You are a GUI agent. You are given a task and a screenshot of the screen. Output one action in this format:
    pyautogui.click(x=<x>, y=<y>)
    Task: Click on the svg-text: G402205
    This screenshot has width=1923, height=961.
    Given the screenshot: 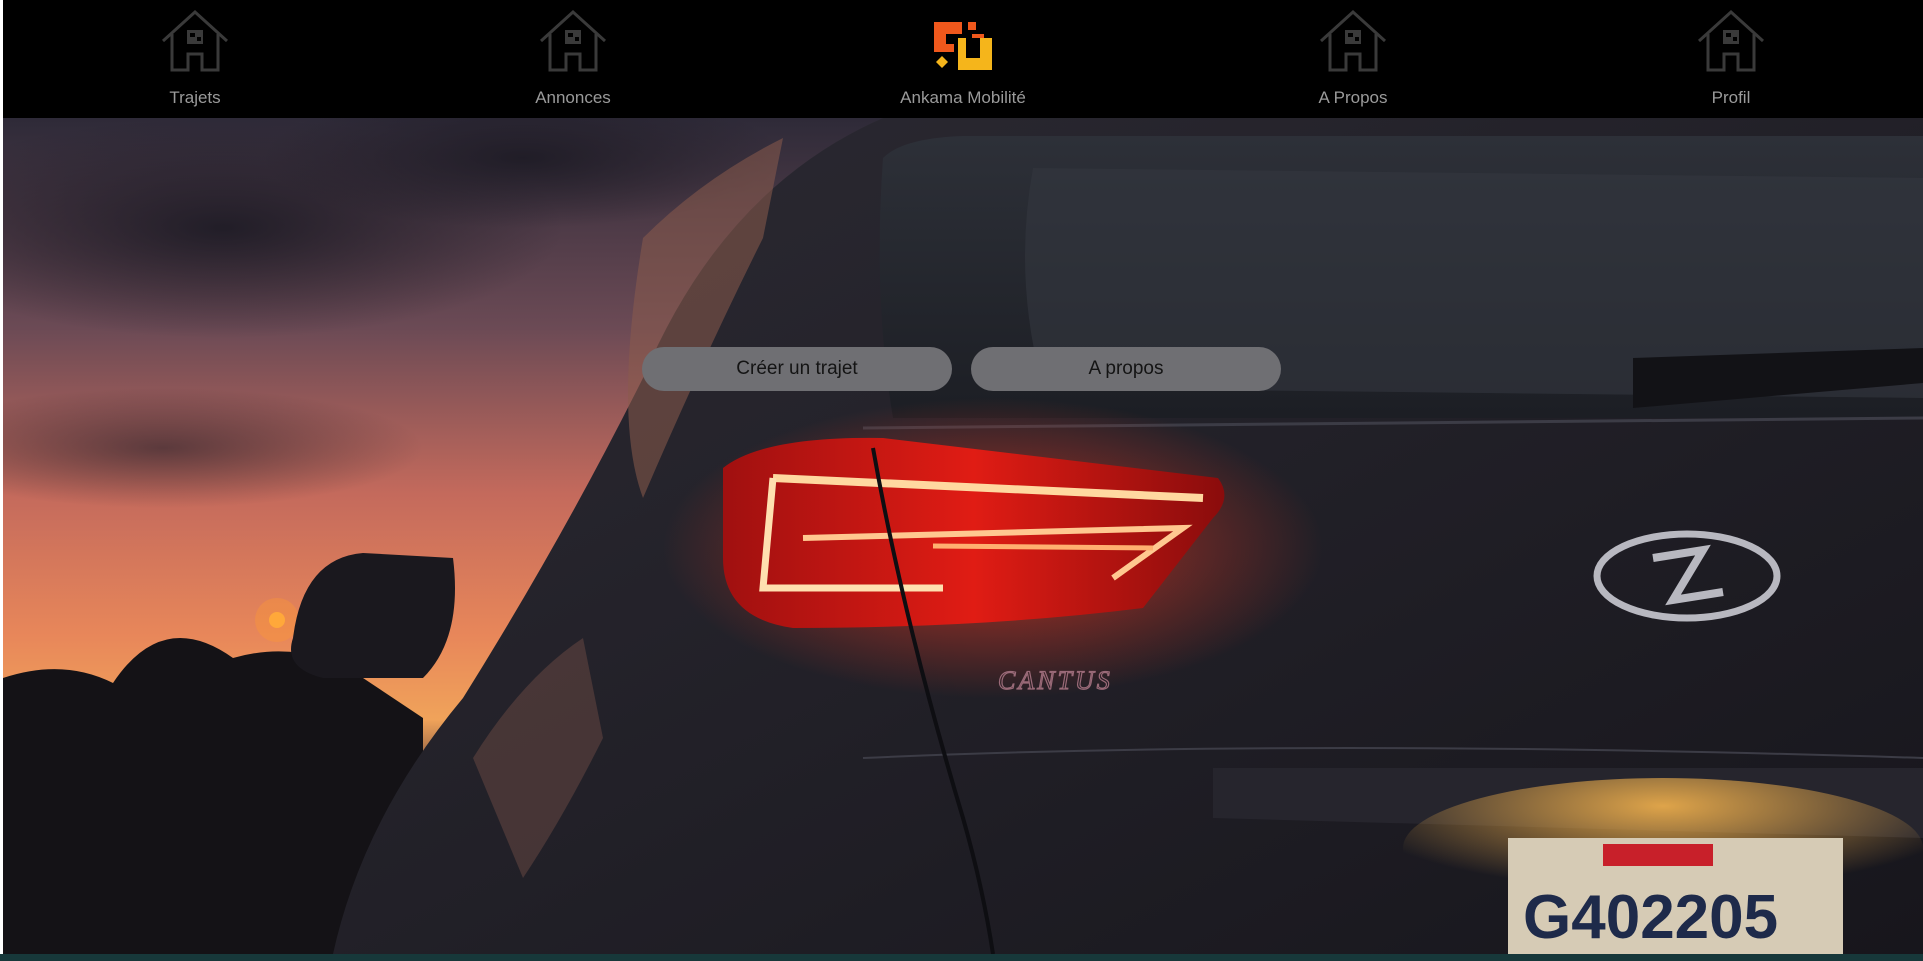 What is the action you would take?
    pyautogui.click(x=1650, y=917)
    